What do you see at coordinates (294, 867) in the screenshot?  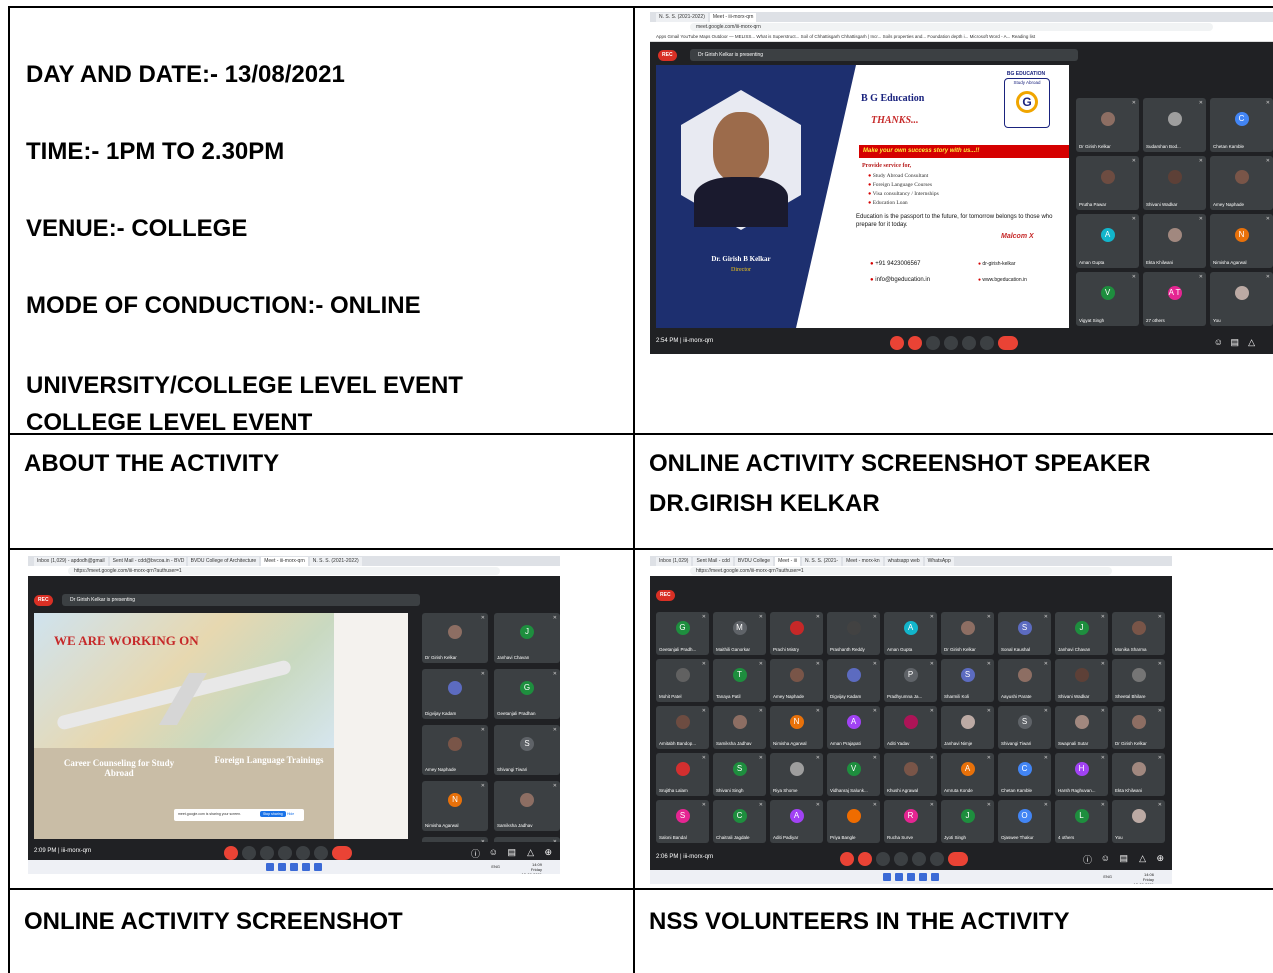 I see `taskview-icon` at bounding box center [294, 867].